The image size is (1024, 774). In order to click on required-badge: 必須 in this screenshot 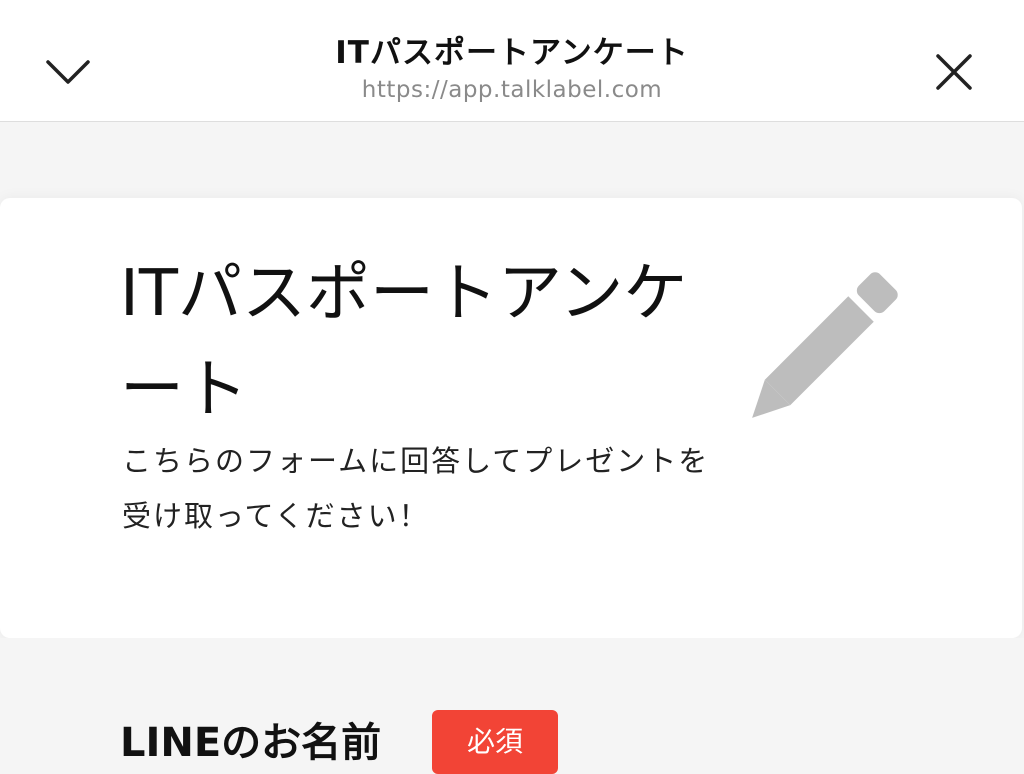, I will do `click(495, 742)`.